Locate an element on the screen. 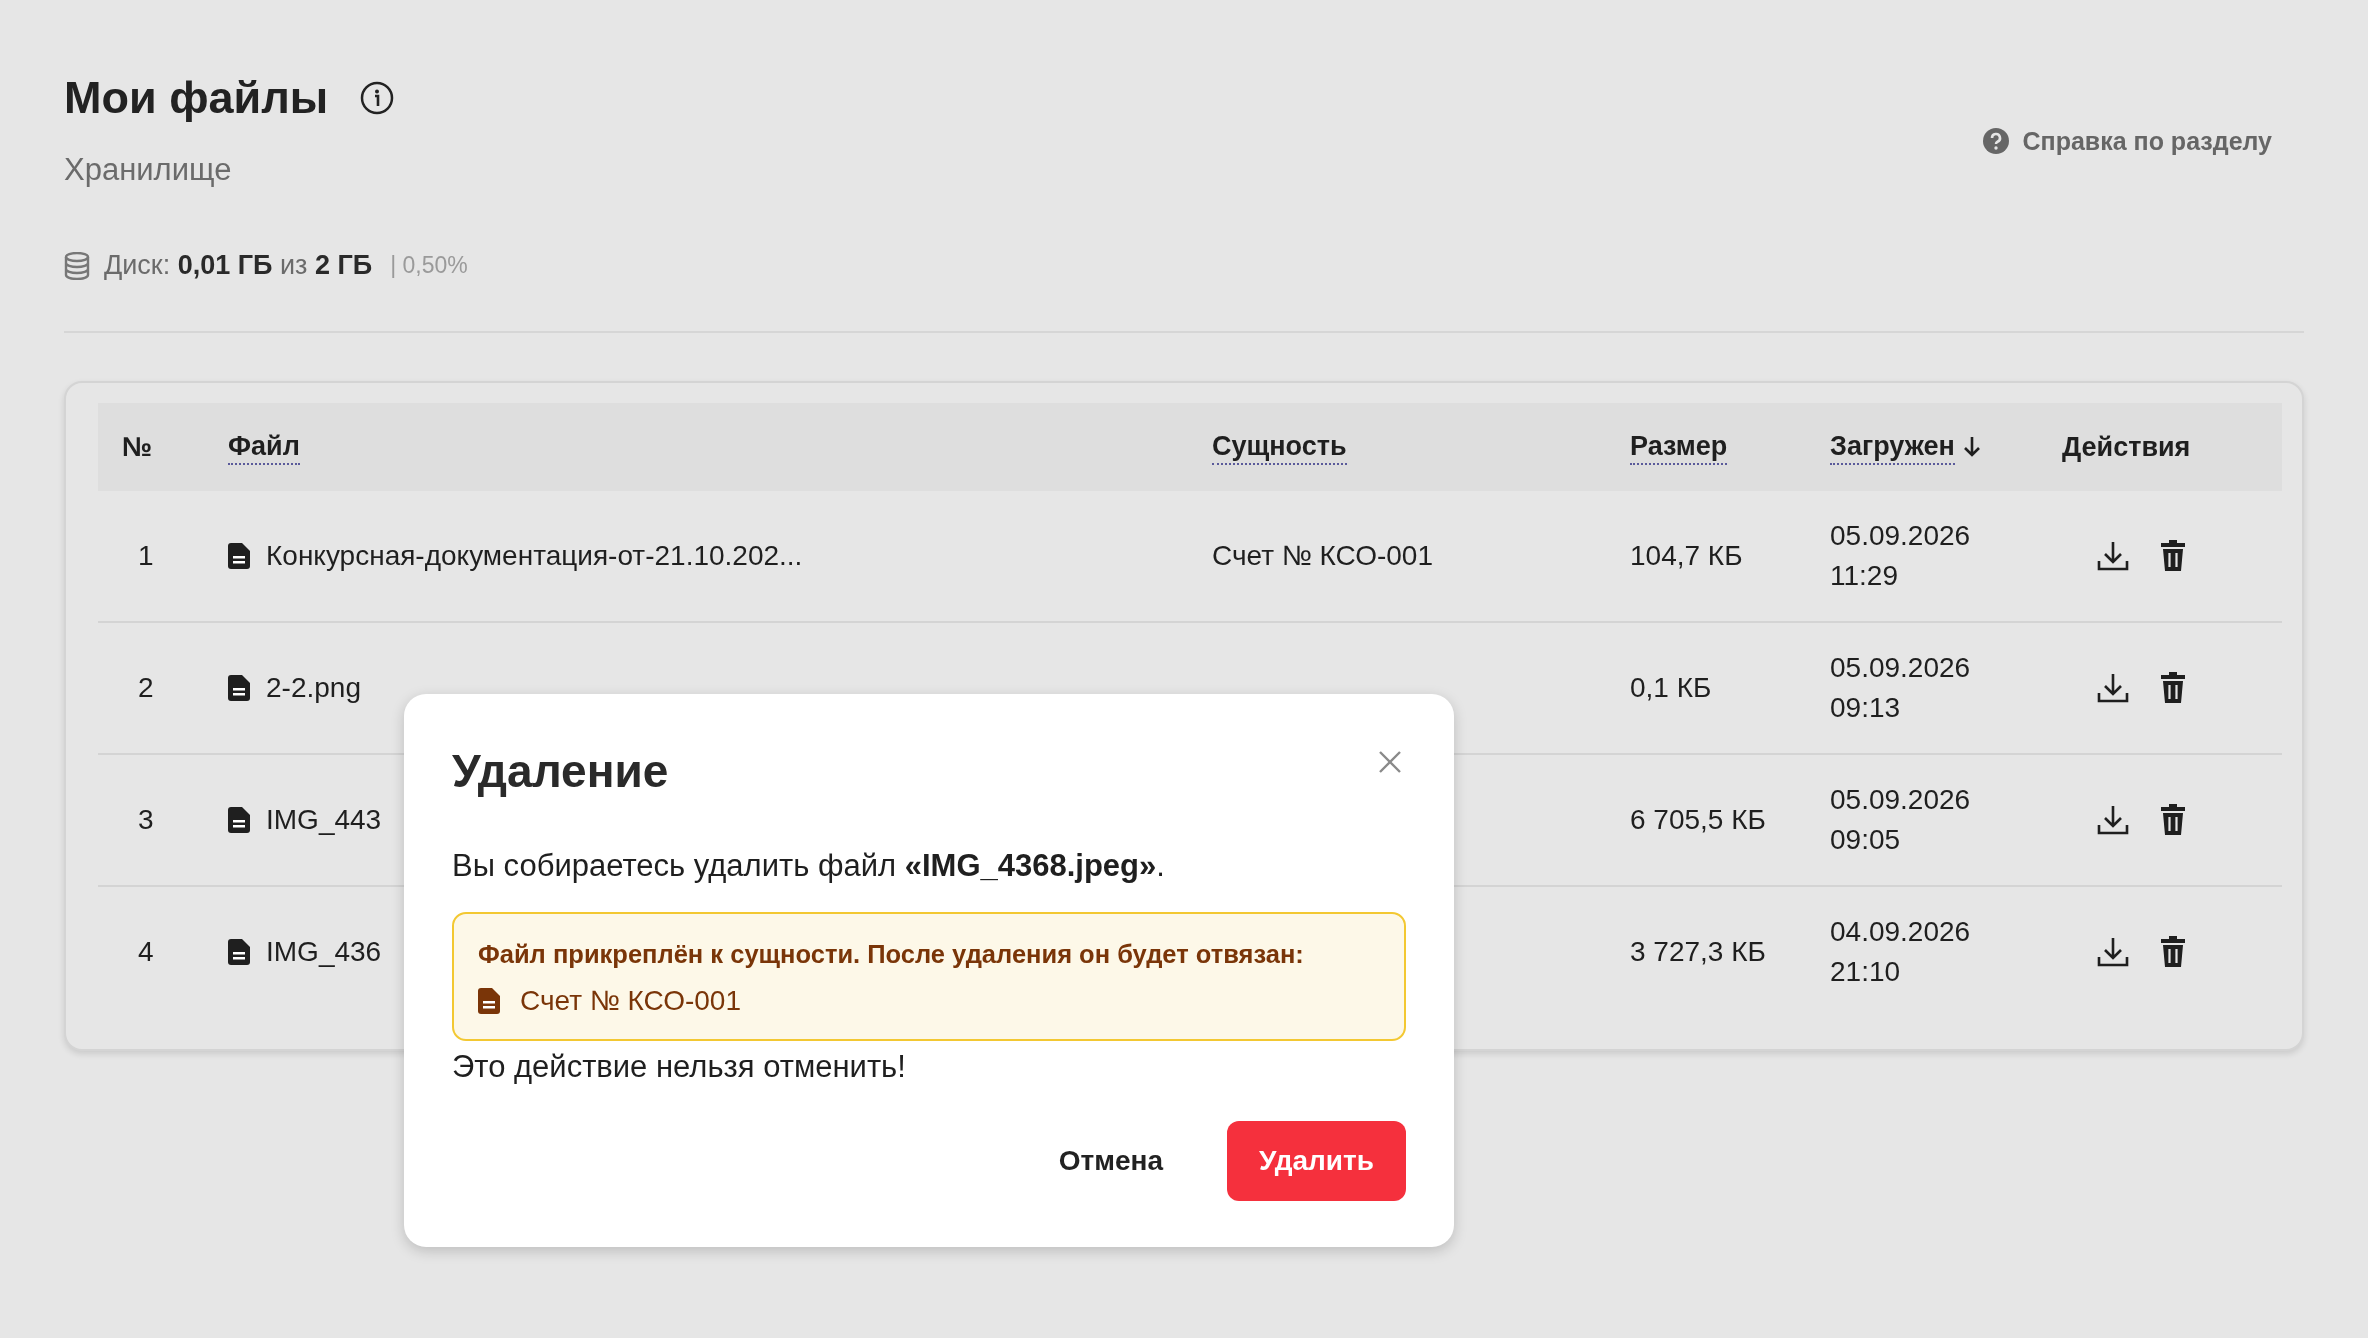 The width and height of the screenshot is (2368, 1338). row-number: 3 is located at coordinates (146, 819).